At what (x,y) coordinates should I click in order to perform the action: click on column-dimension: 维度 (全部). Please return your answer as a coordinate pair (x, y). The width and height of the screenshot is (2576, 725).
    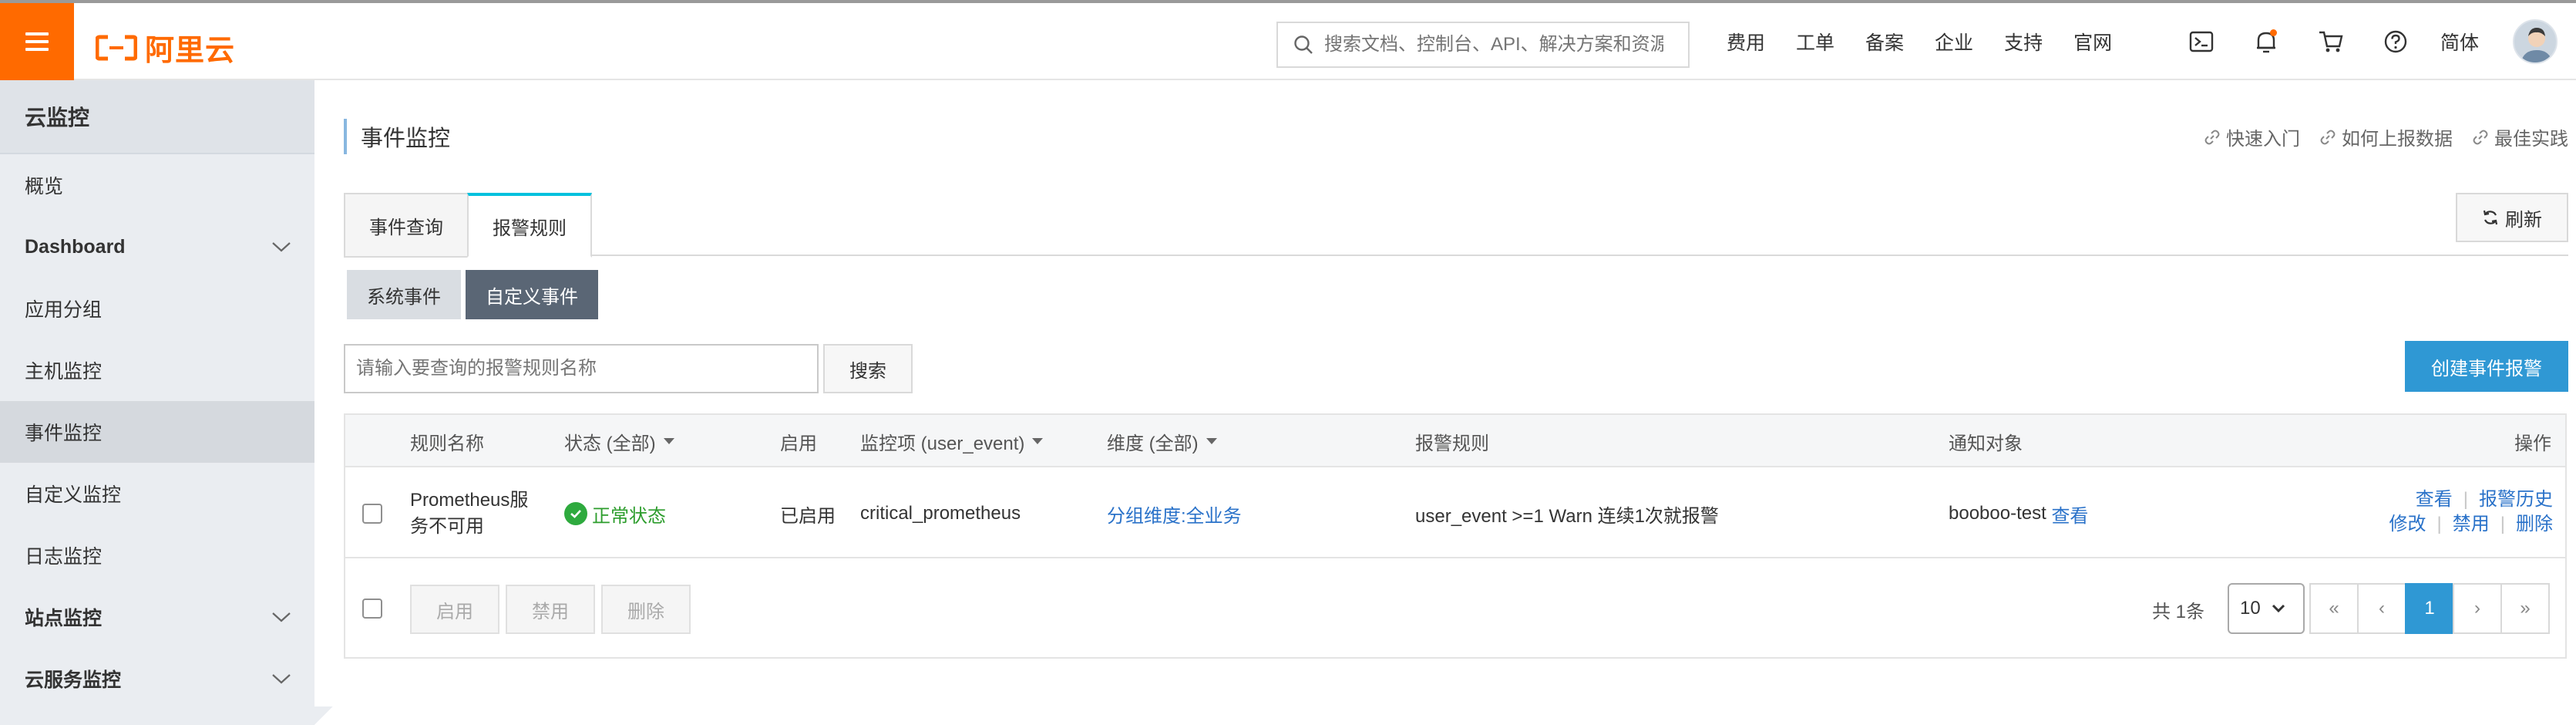
    Looking at the image, I should click on (1162, 441).